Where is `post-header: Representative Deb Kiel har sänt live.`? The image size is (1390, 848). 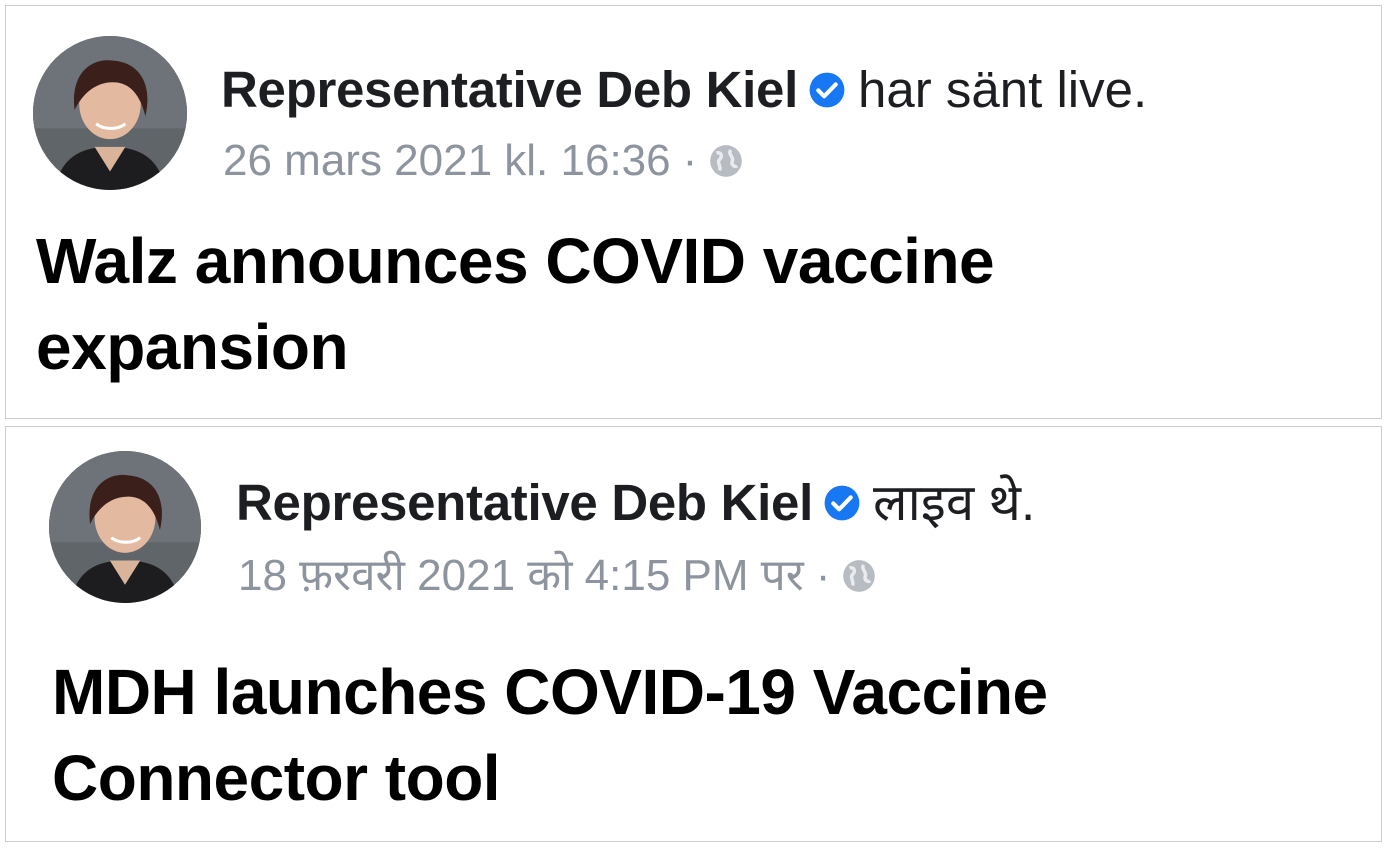 post-header: Representative Deb Kiel har sänt live. is located at coordinates (684, 89).